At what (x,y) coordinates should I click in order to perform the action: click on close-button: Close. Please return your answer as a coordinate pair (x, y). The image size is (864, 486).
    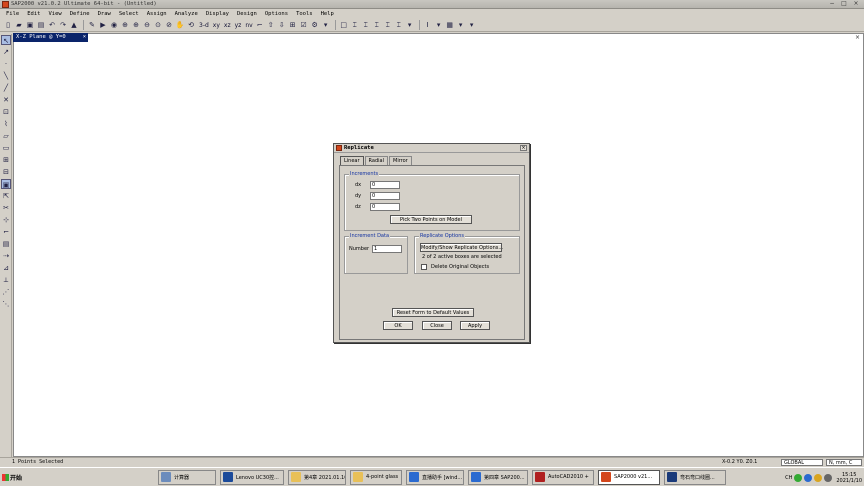
    Looking at the image, I should click on (437, 325).